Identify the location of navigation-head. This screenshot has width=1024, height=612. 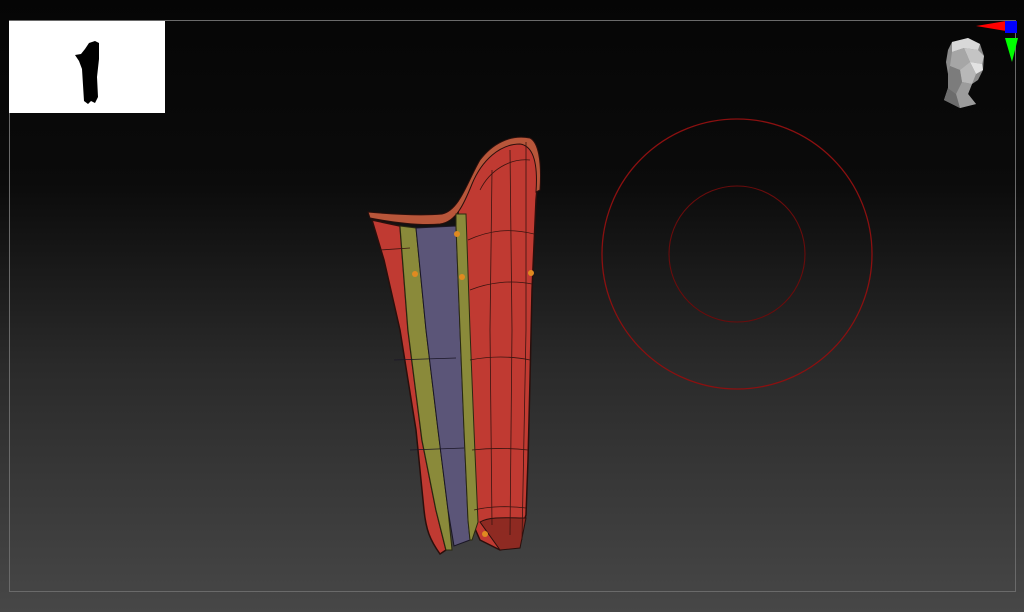
(964, 74).